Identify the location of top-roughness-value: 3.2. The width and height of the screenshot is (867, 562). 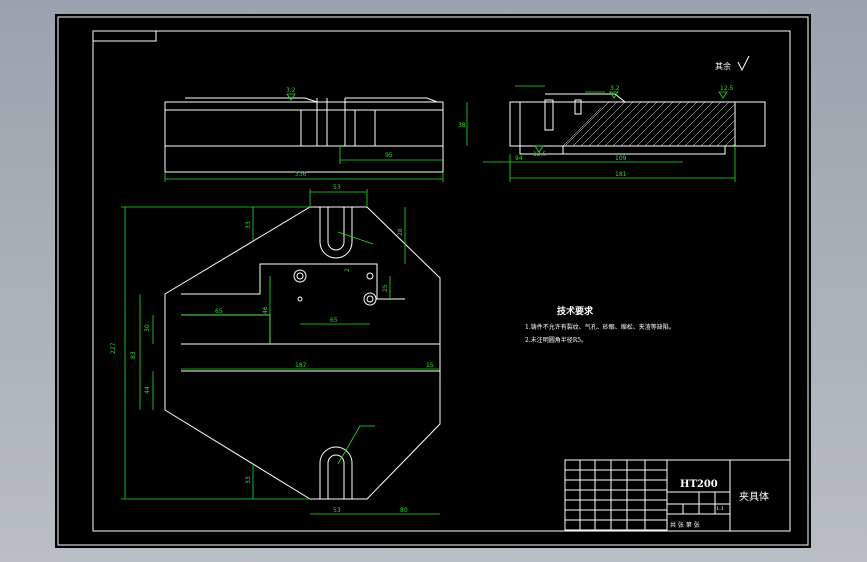
(291, 90).